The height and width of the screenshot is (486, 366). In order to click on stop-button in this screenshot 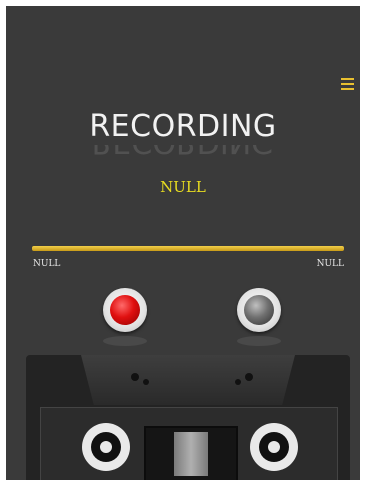, I will do `click(259, 310)`.